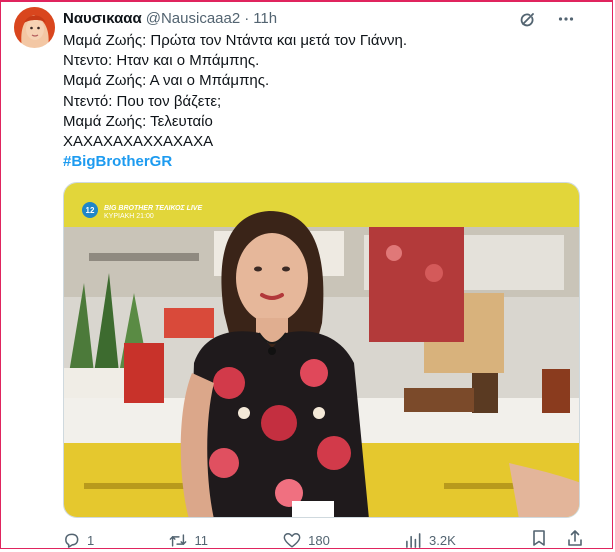  Describe the element at coordinates (193, 18) in the screenshot. I see `user-handle: @Nausicaaa2` at that location.